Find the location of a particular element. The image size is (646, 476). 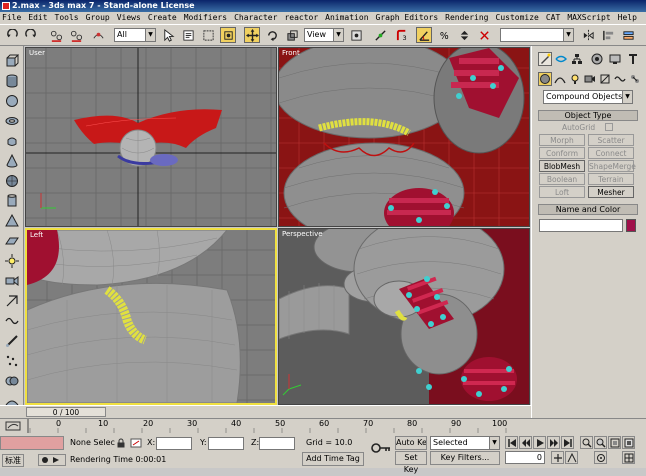

menu-reactor: reactor is located at coordinates (301, 17).